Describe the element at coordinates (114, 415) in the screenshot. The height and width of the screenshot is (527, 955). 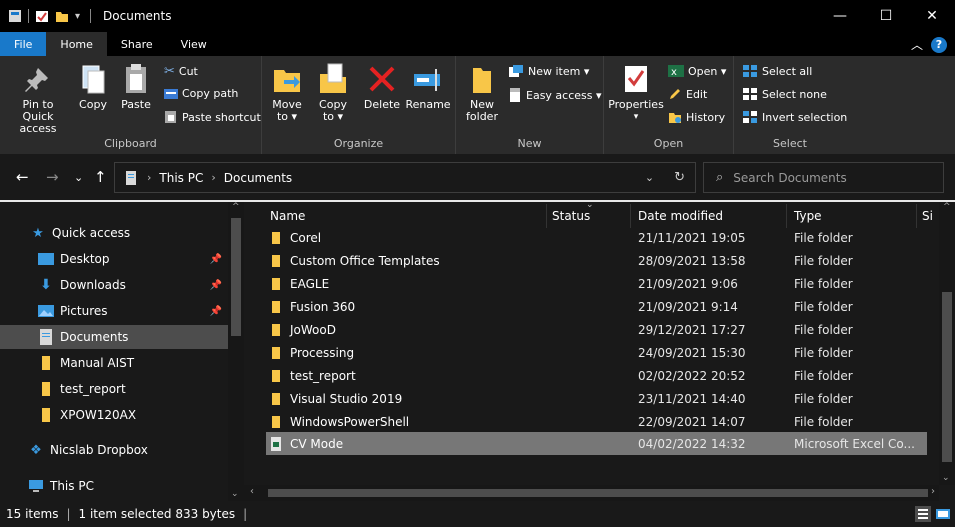
I see `nav-xpow120ax: XPOW120AX` at that location.